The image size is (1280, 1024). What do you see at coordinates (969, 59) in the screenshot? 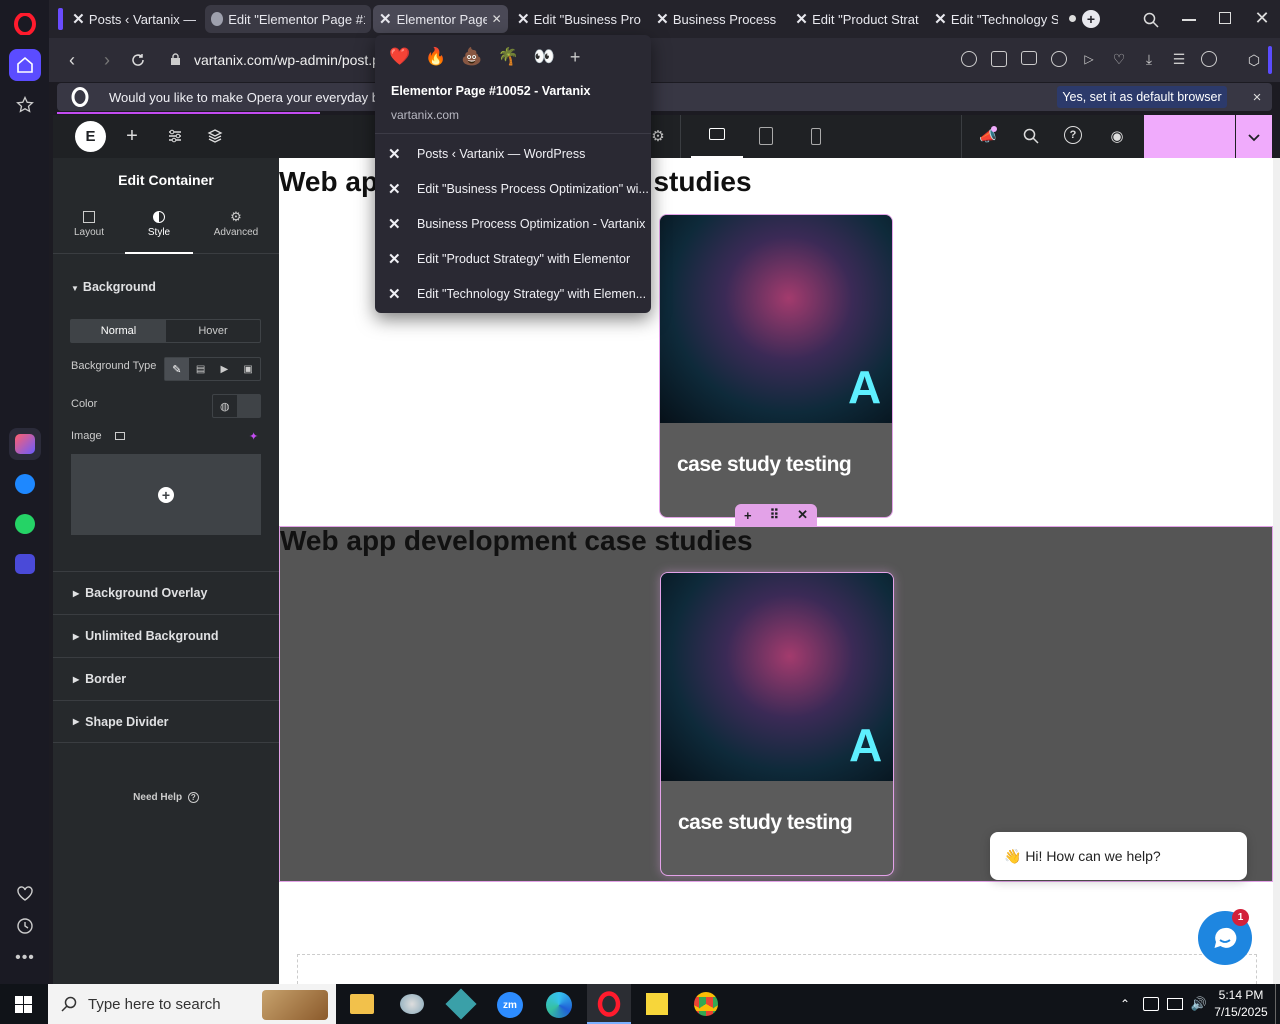
I see `lens-icon` at bounding box center [969, 59].